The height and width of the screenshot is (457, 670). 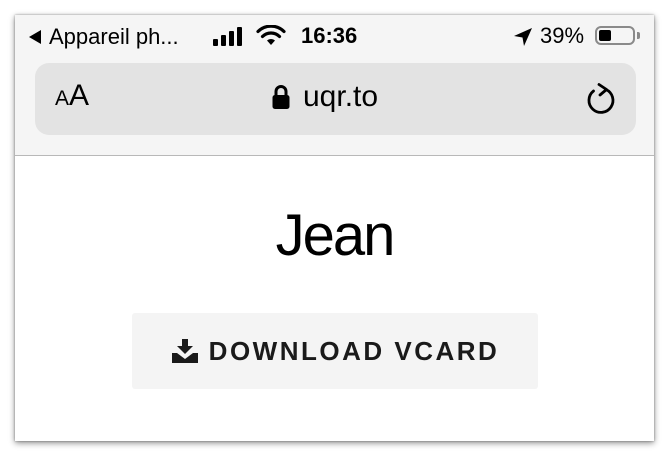 What do you see at coordinates (335, 235) in the screenshot?
I see `contact-name: Jean` at bounding box center [335, 235].